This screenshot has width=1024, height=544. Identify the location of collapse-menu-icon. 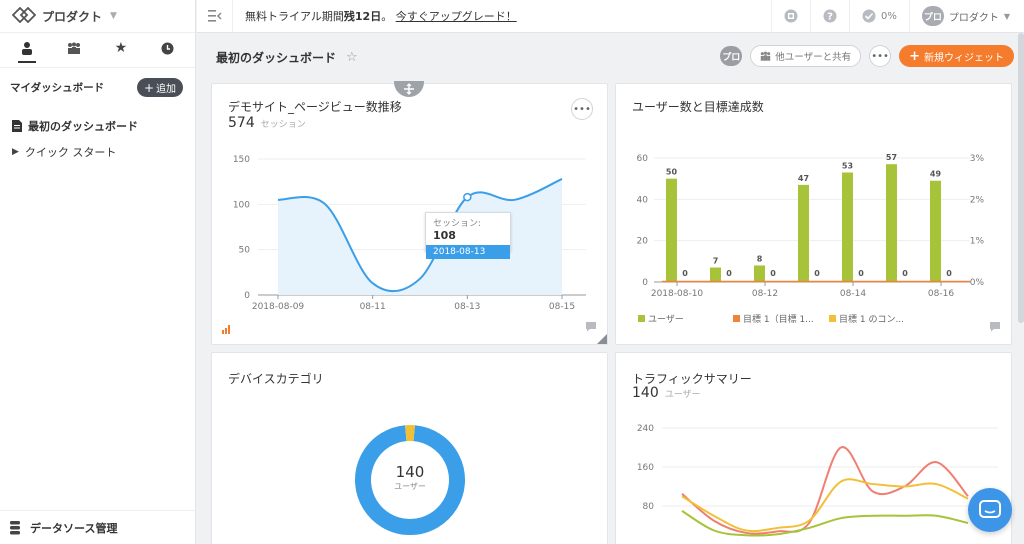
(215, 16).